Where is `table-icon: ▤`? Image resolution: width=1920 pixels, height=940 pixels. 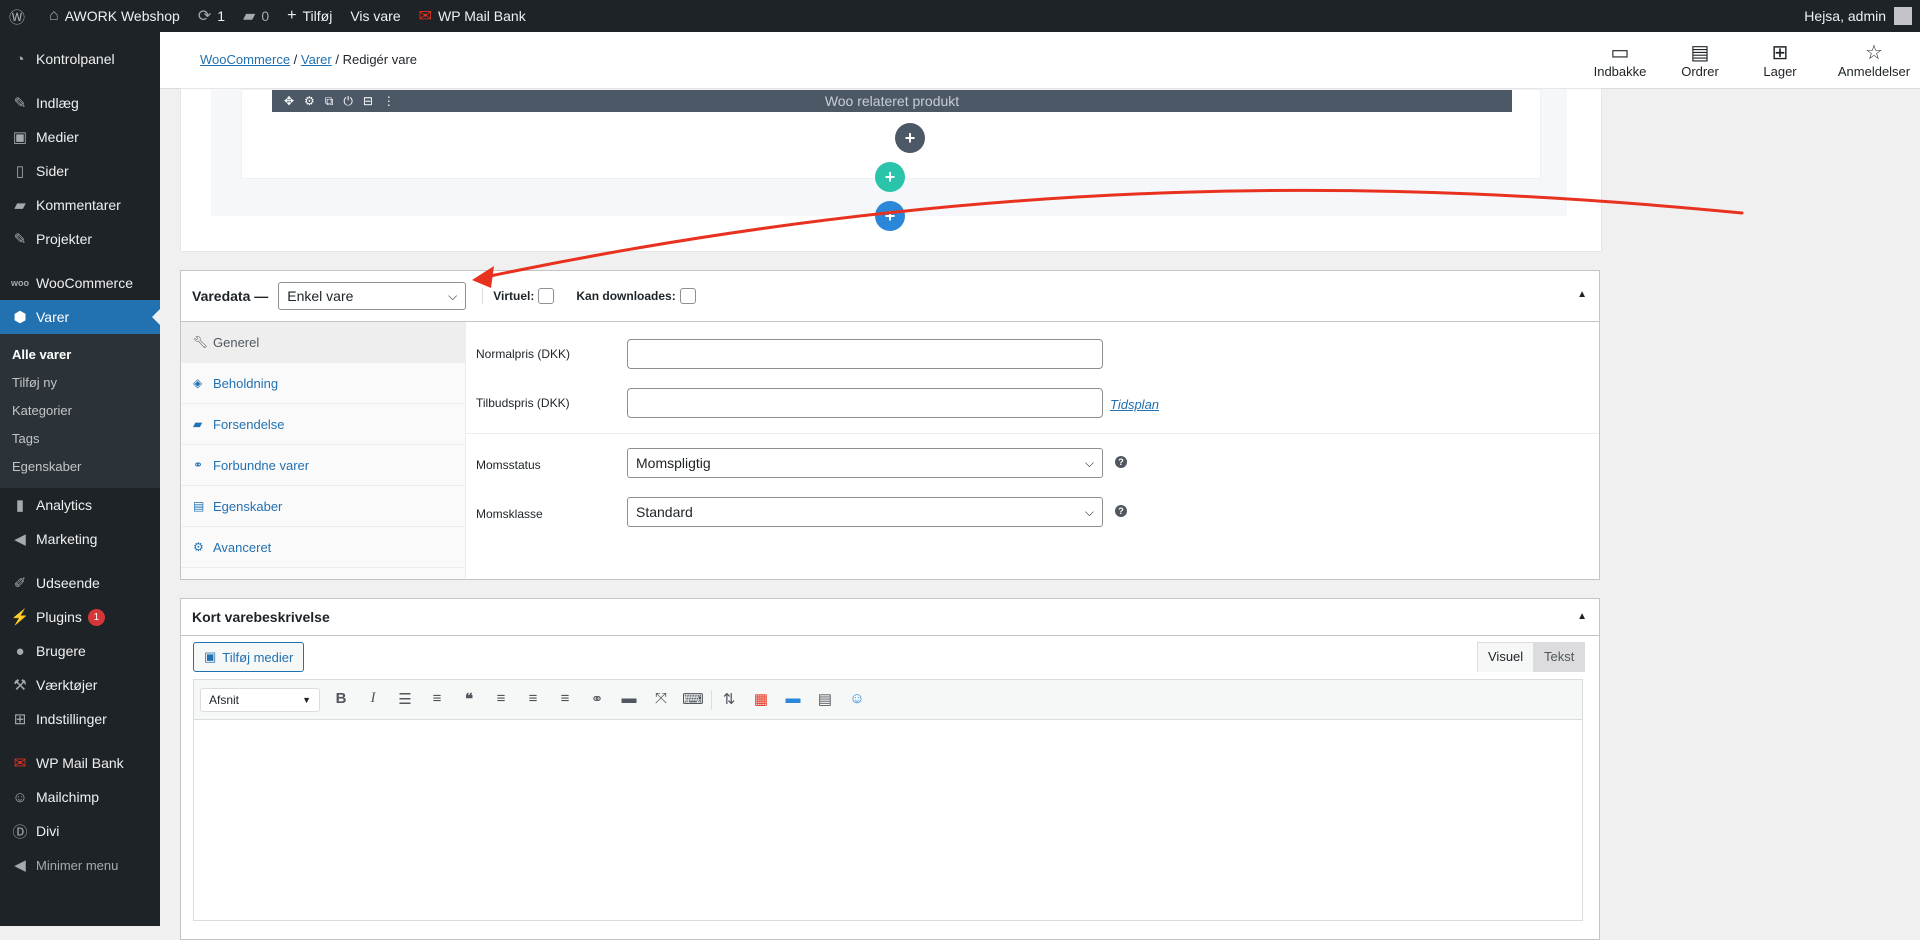 table-icon: ▤ is located at coordinates (825, 699).